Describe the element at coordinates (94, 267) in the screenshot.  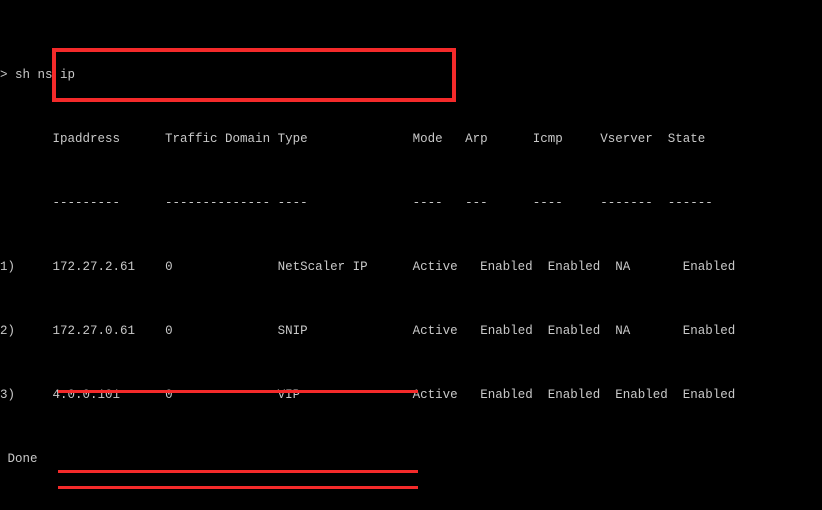
I see `cell-ipaddress: 172.27.2.61` at that location.